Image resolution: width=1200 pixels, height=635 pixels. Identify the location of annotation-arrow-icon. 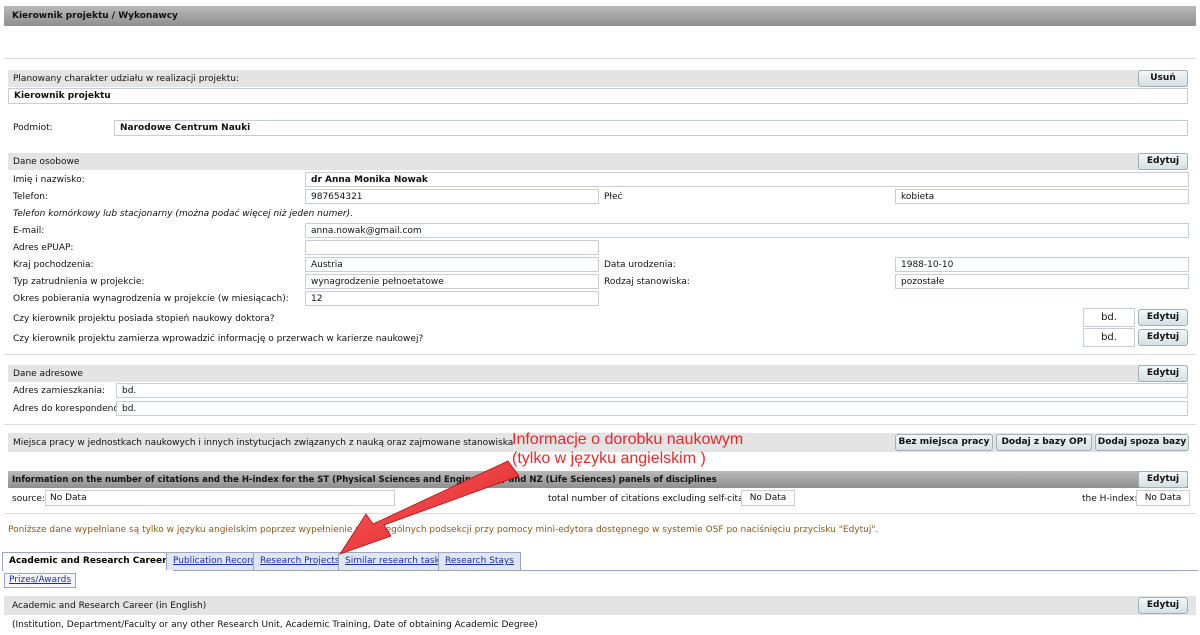
(429, 507).